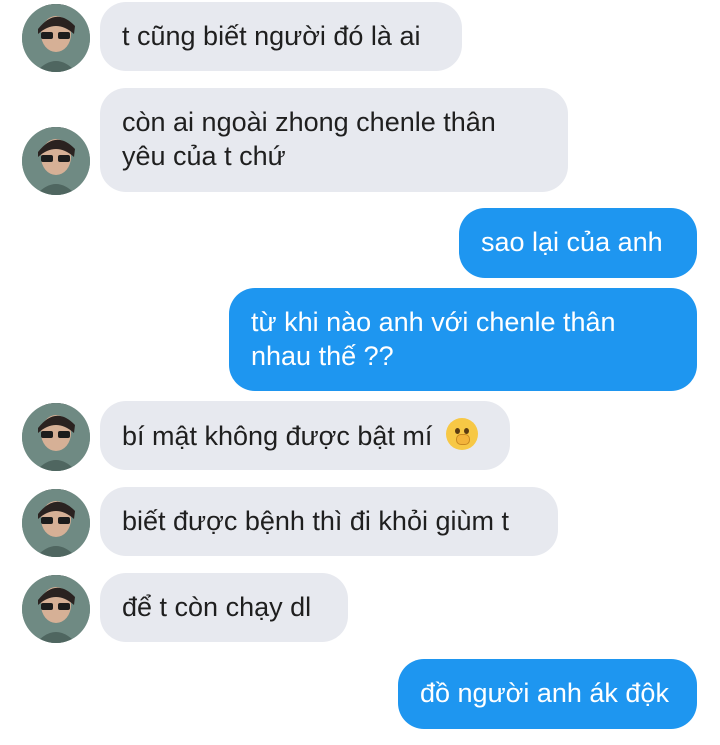 The image size is (720, 745). Describe the element at coordinates (217, 607) in the screenshot. I see `message-text: để t còn chạy dl` at that location.